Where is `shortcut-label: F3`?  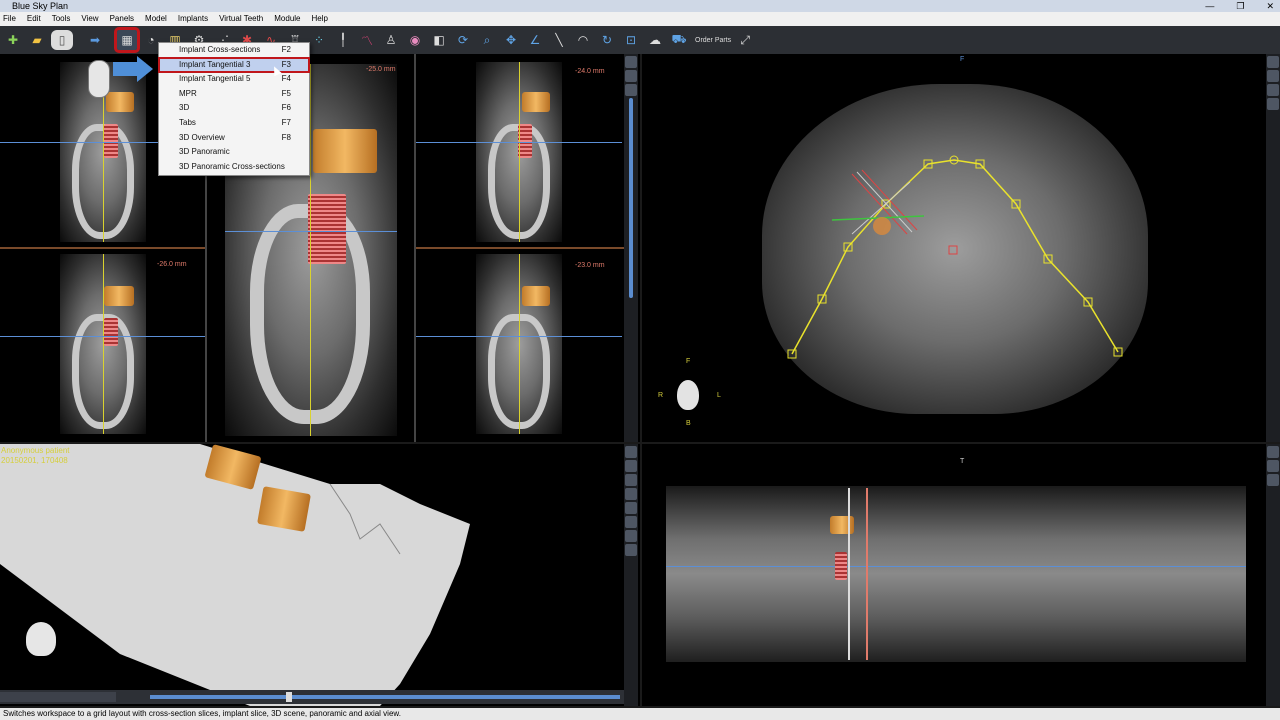
shortcut-label: F3 is located at coordinates (286, 64).